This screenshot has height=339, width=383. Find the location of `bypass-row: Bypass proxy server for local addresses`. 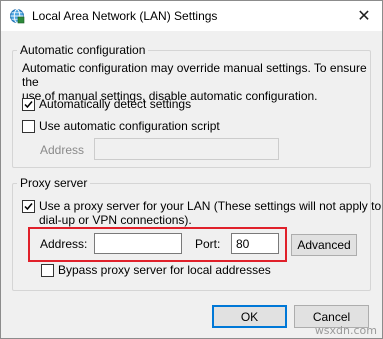

bypass-row: Bypass proxy server for local addresses is located at coordinates (156, 270).